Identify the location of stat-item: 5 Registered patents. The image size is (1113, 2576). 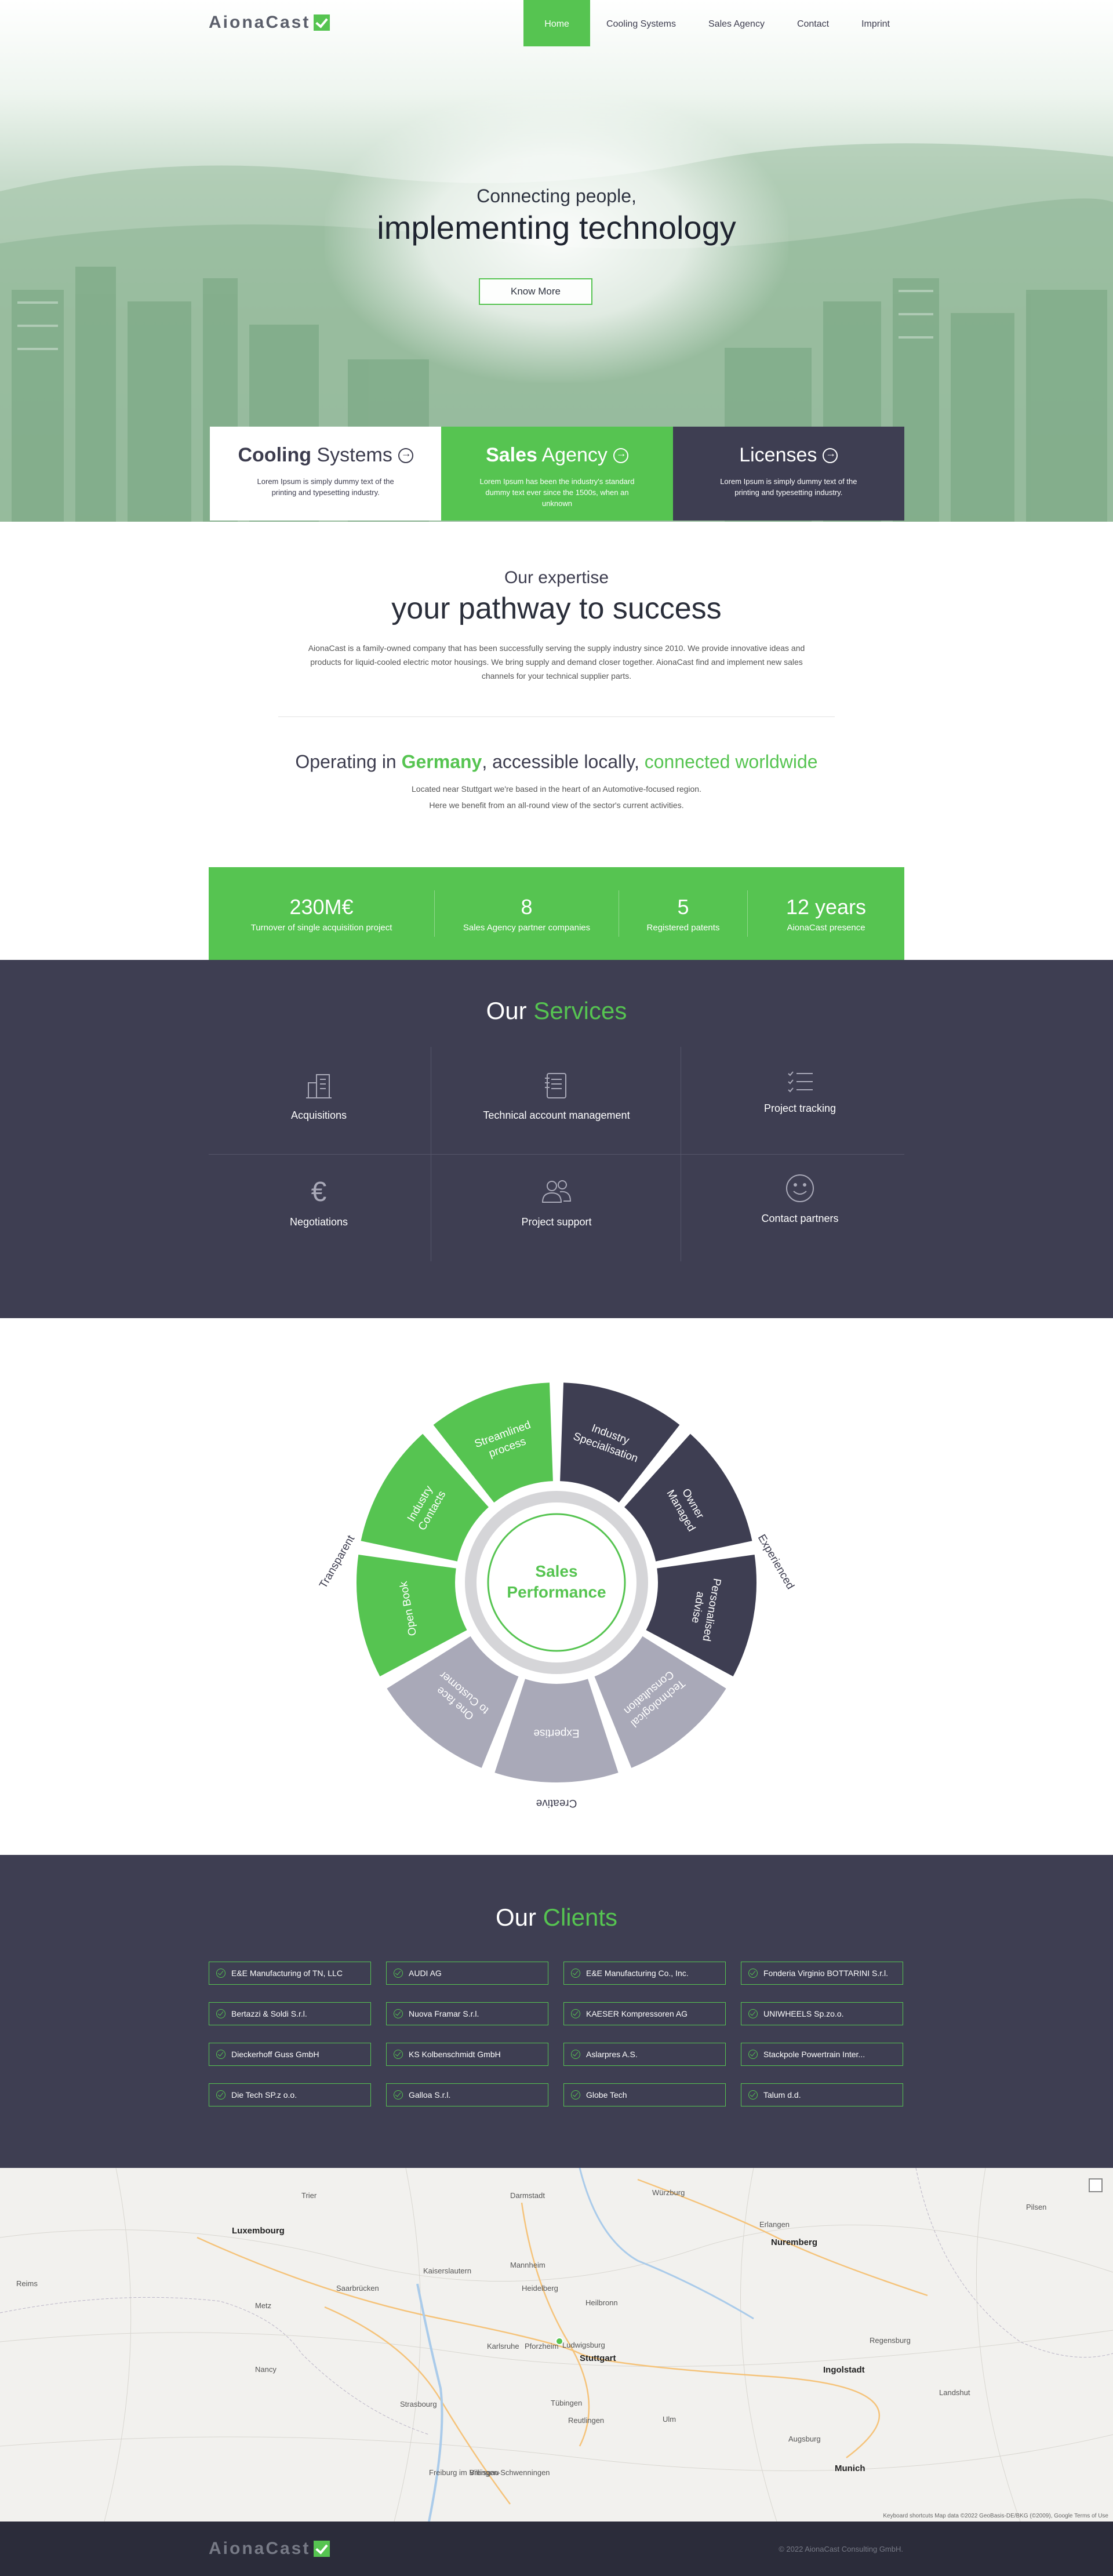
(684, 914).